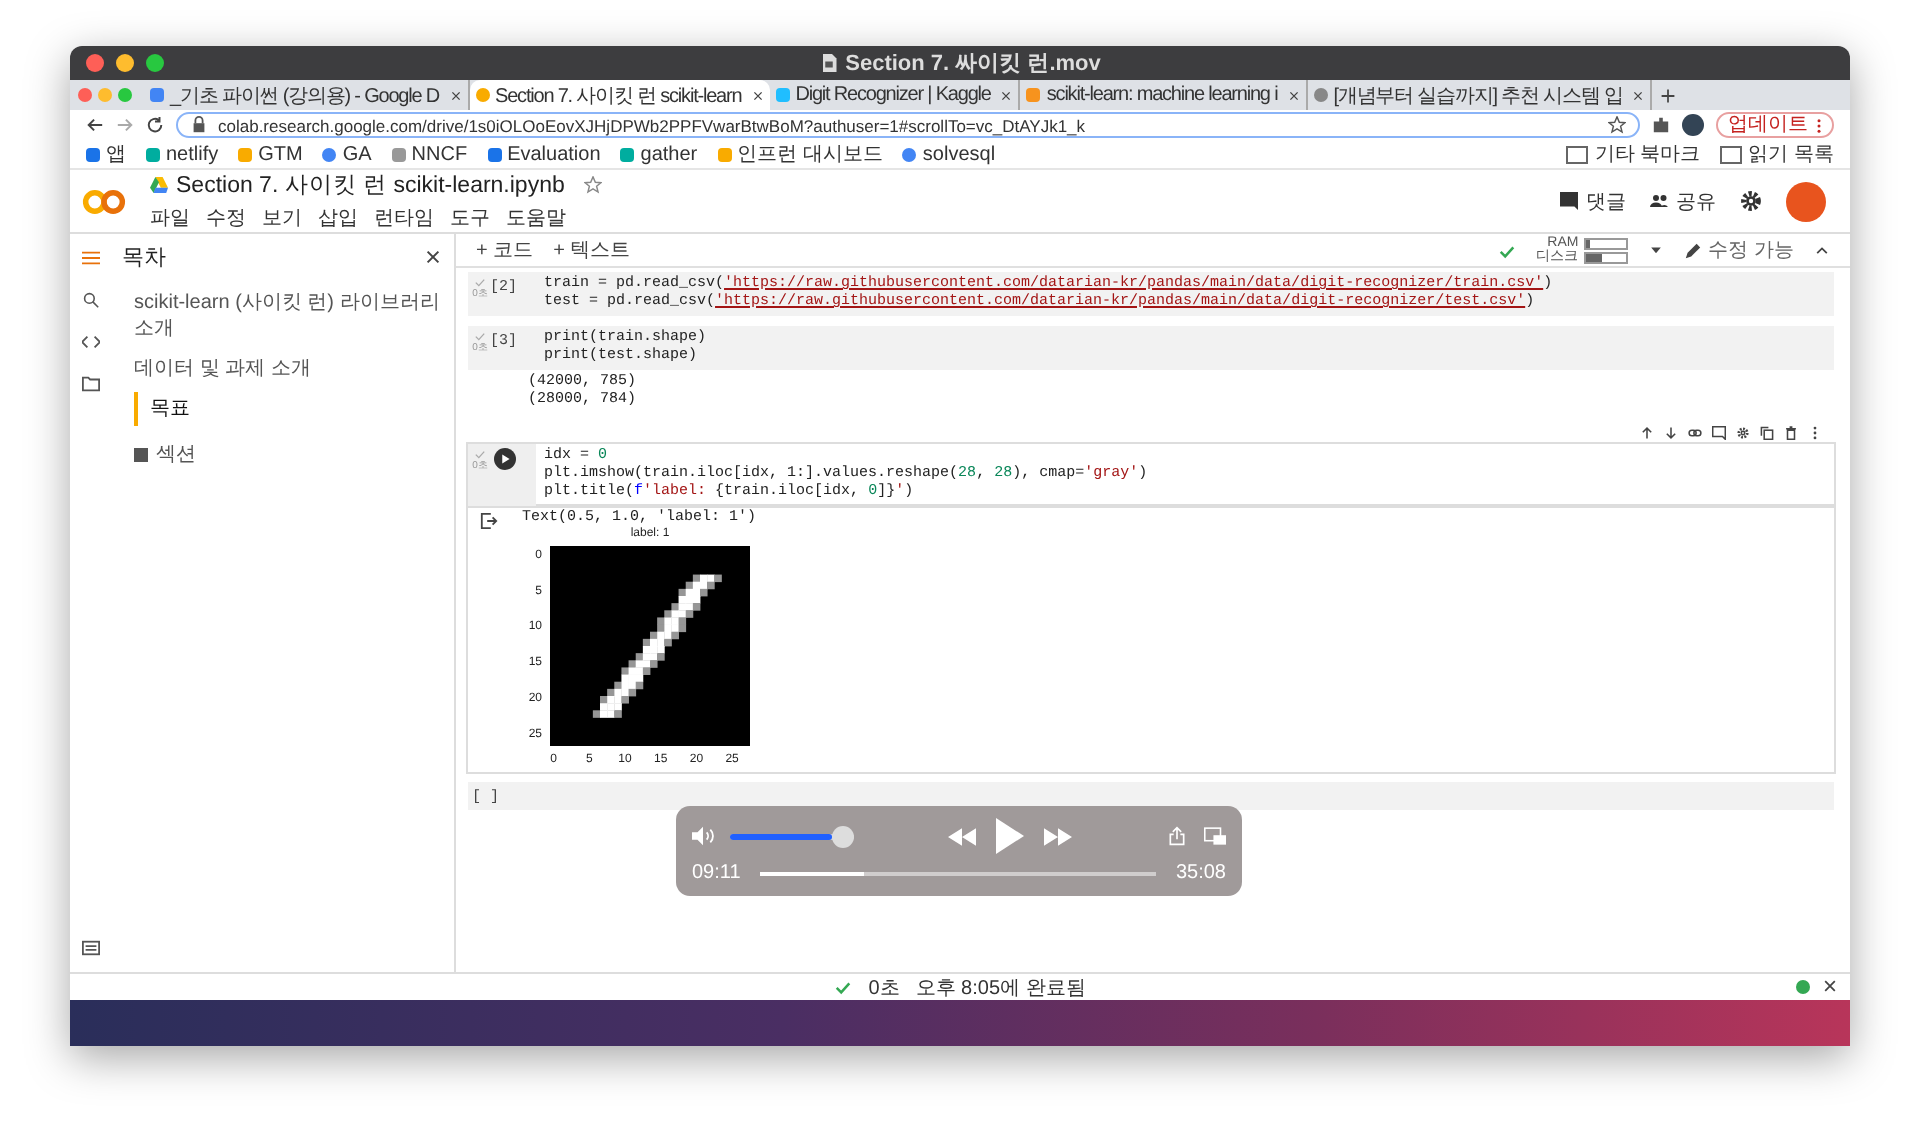 The width and height of the screenshot is (1920, 1140). What do you see at coordinates (1200, 873) in the screenshot?
I see `total-time: 35:08` at bounding box center [1200, 873].